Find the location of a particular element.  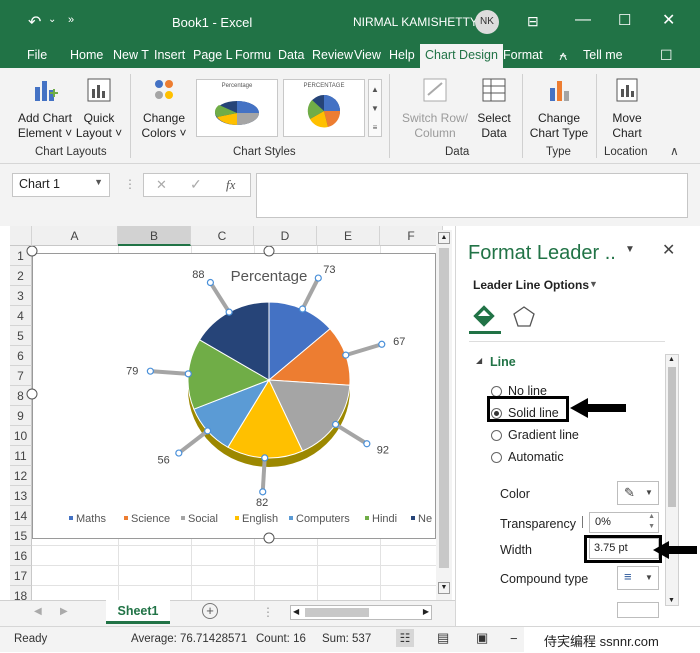

tab-view: View is located at coordinates (367, 55).